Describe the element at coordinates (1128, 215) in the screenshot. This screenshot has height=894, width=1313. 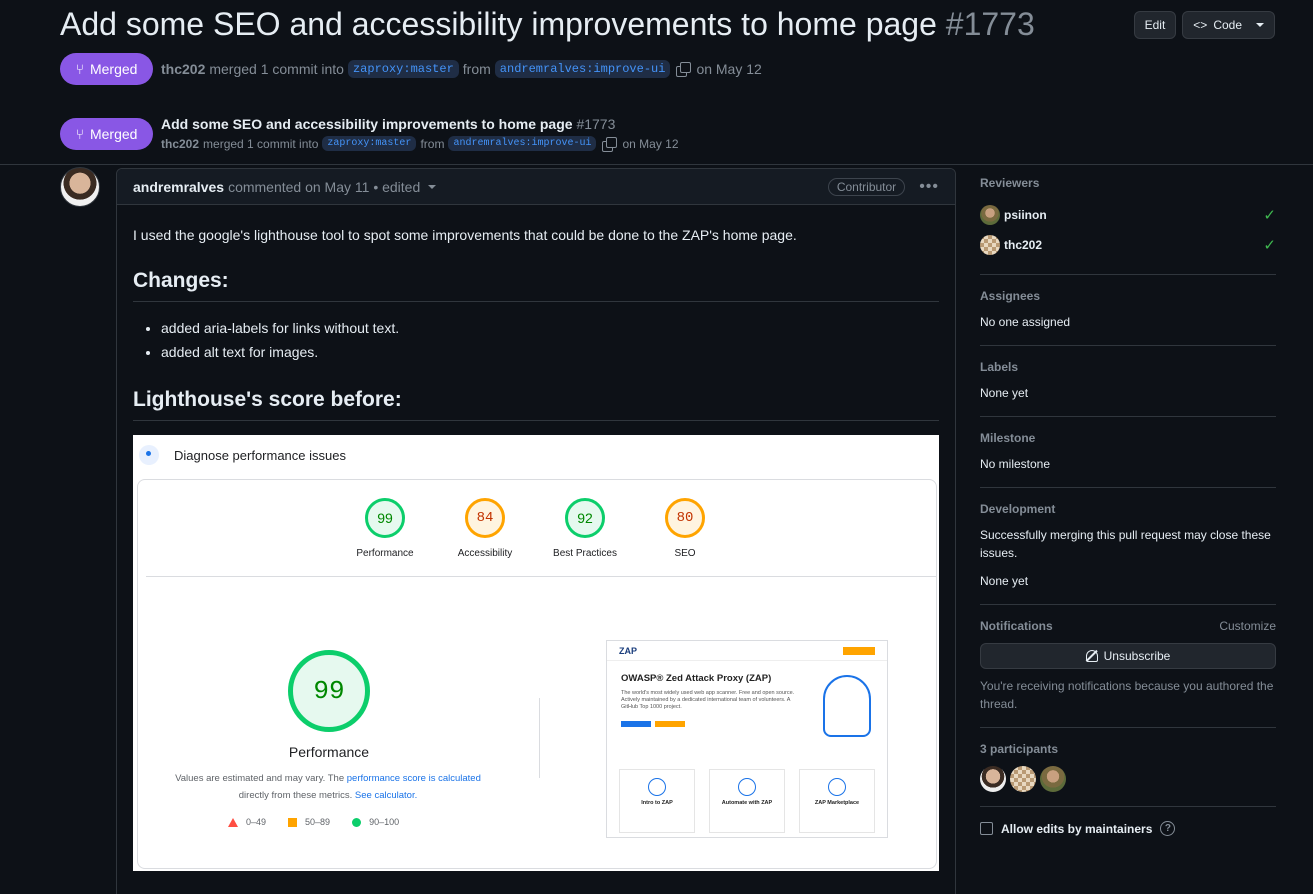
I see `reviewer-item: psiinon ✓` at that location.